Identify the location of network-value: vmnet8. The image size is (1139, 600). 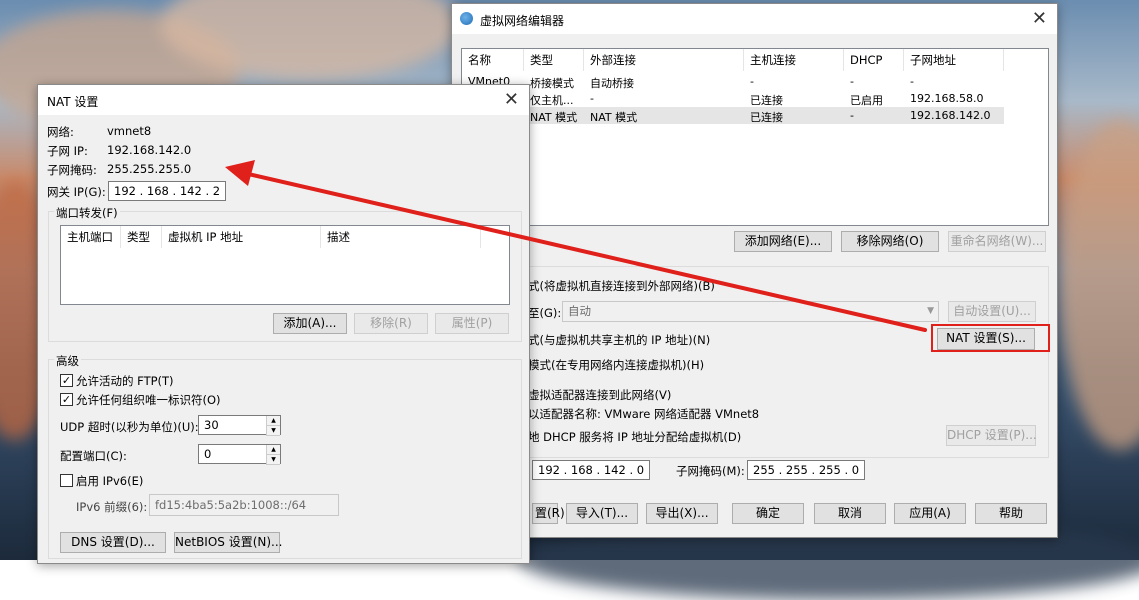
(129, 131).